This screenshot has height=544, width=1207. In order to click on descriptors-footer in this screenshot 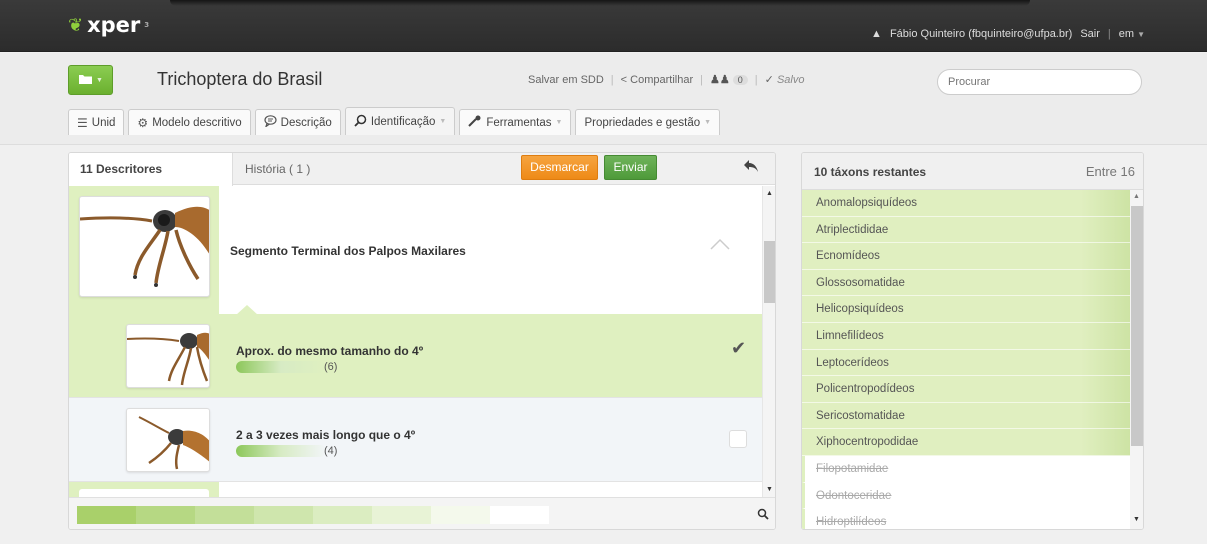, I will do `click(422, 513)`.